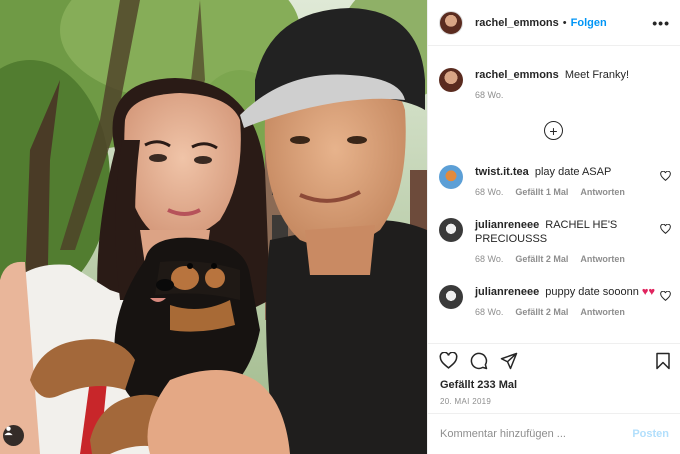  What do you see at coordinates (597, 75) in the screenshot?
I see `caption-text: Meet Franky!` at bounding box center [597, 75].